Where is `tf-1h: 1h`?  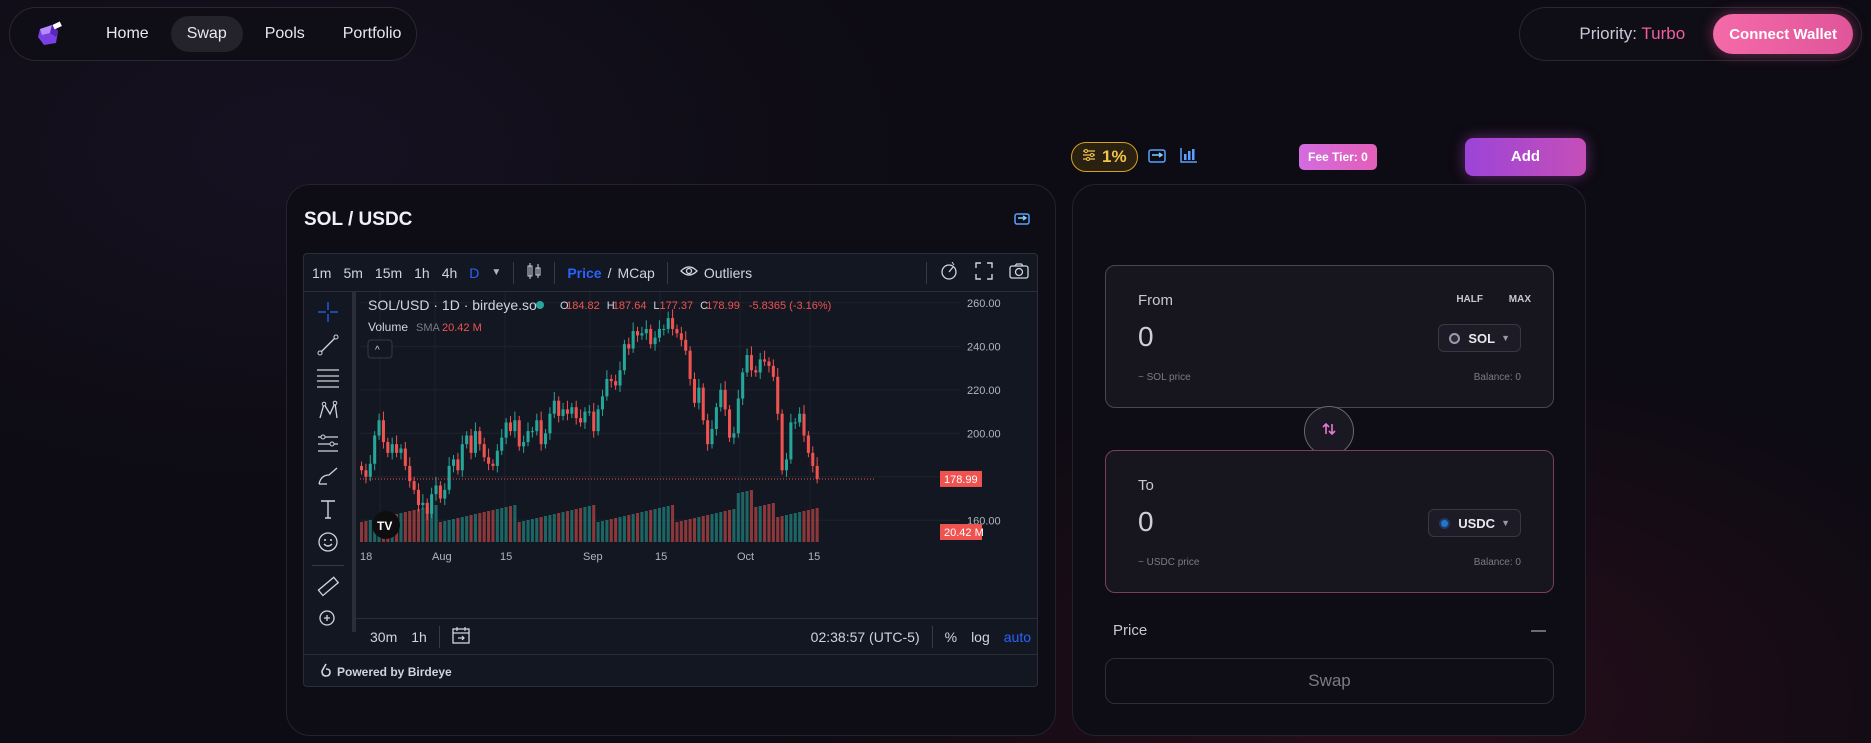 tf-1h: 1h is located at coordinates (422, 273).